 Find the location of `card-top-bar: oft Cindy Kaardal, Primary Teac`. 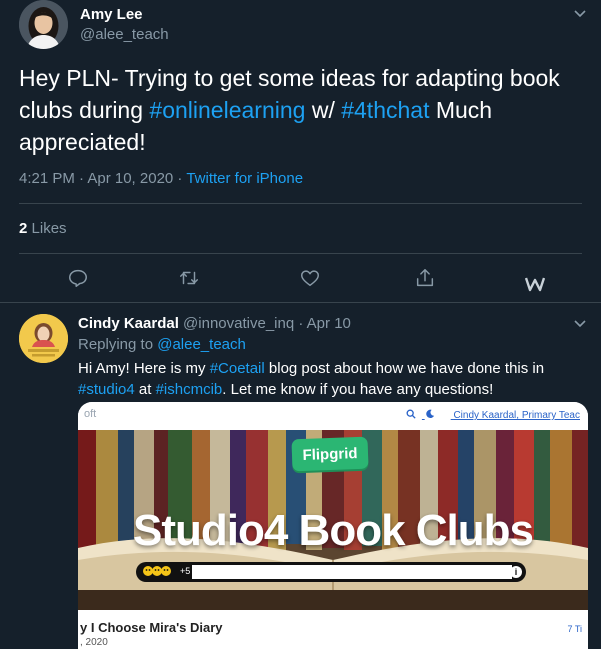

card-top-bar: oft Cindy Kaardal, Primary Teac is located at coordinates (333, 416).